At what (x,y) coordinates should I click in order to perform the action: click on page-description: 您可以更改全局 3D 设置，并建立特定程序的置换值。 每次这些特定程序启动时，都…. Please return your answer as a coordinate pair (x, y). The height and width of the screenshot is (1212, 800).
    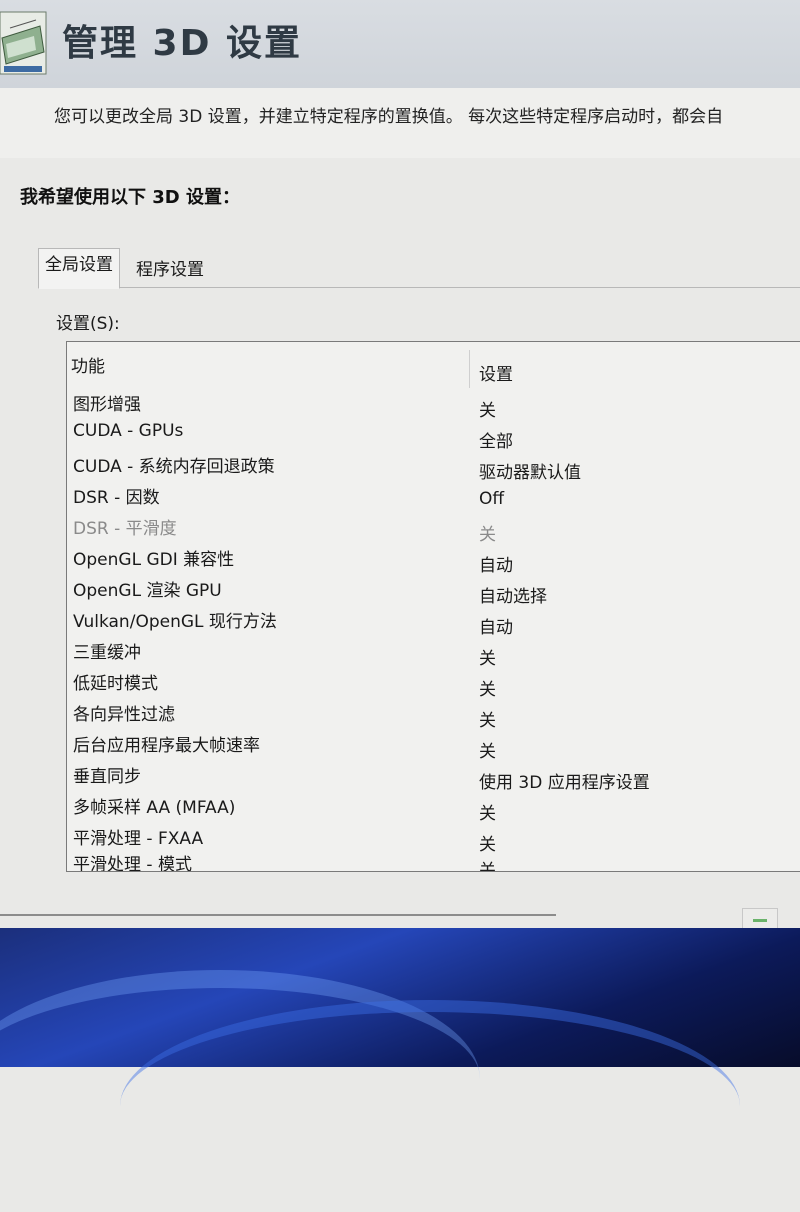
    Looking at the image, I should click on (389, 117).